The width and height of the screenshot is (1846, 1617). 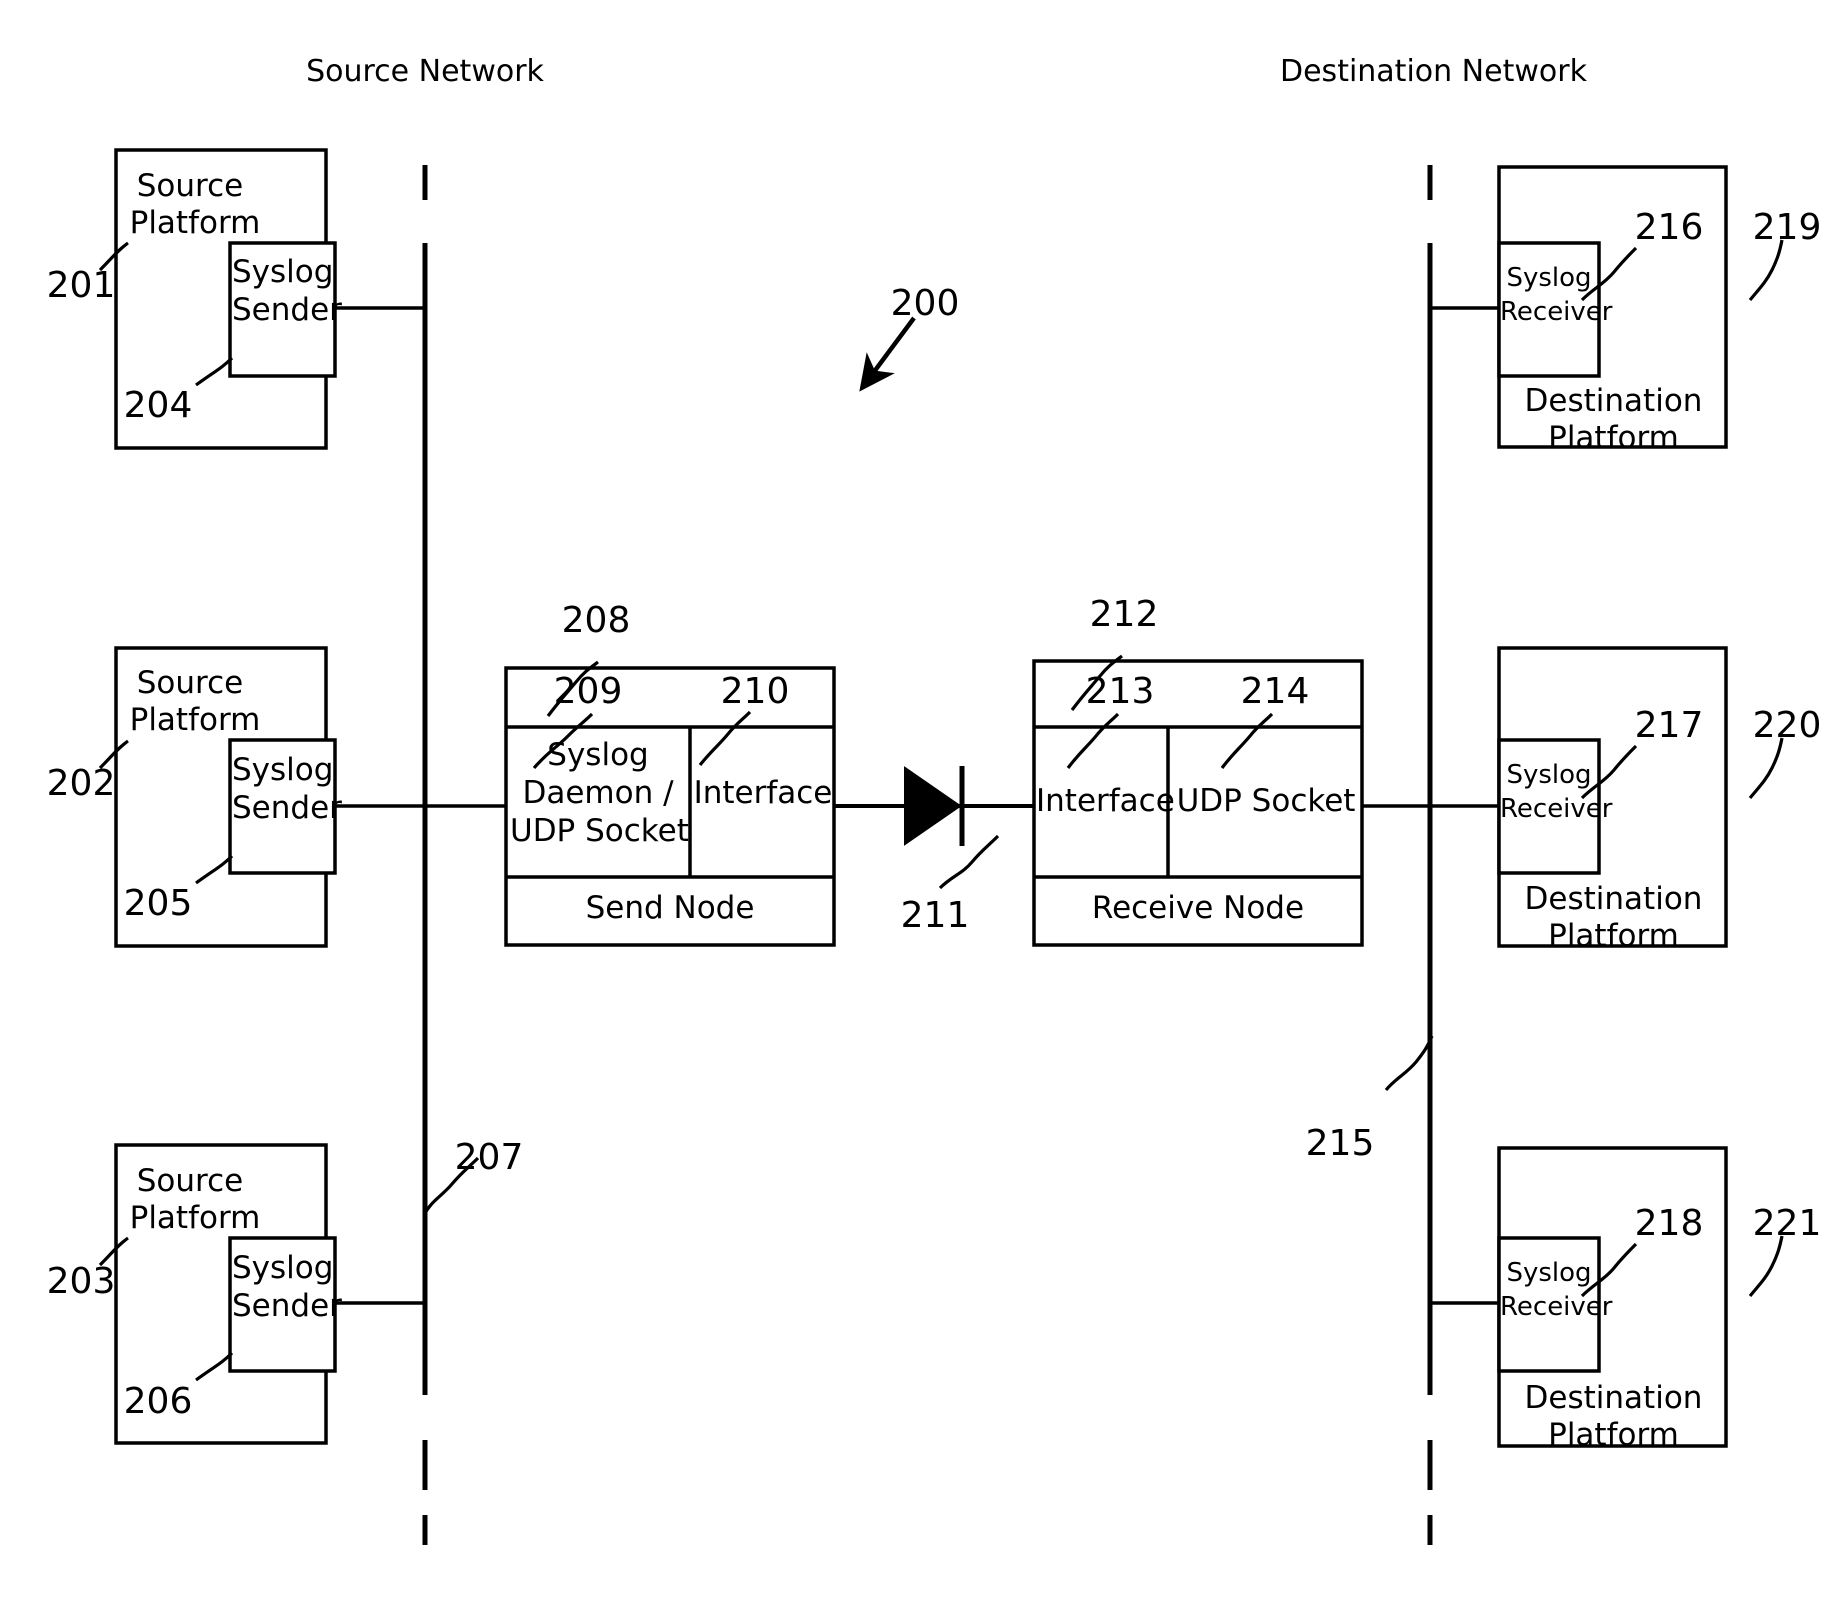 I want to click on ref-number-202: 202, so click(x=81, y=783).